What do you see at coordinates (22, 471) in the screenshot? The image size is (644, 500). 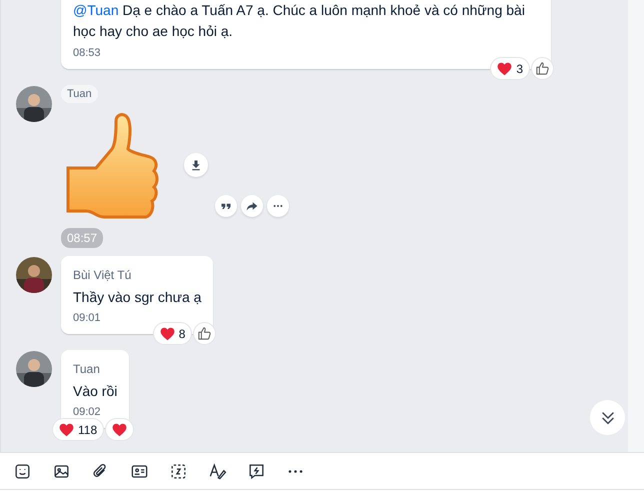 I see `sticker-icon` at bounding box center [22, 471].